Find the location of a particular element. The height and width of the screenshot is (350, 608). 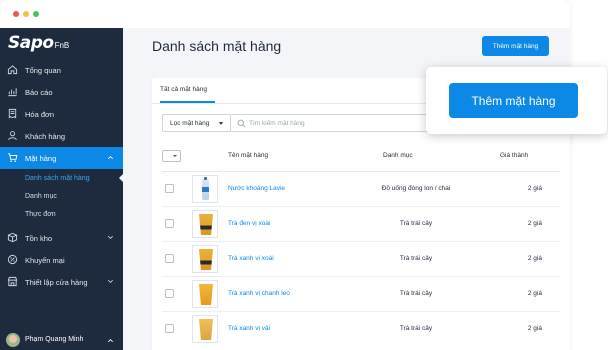

product-name-link: Trà xanh vị xoài is located at coordinates (251, 258).